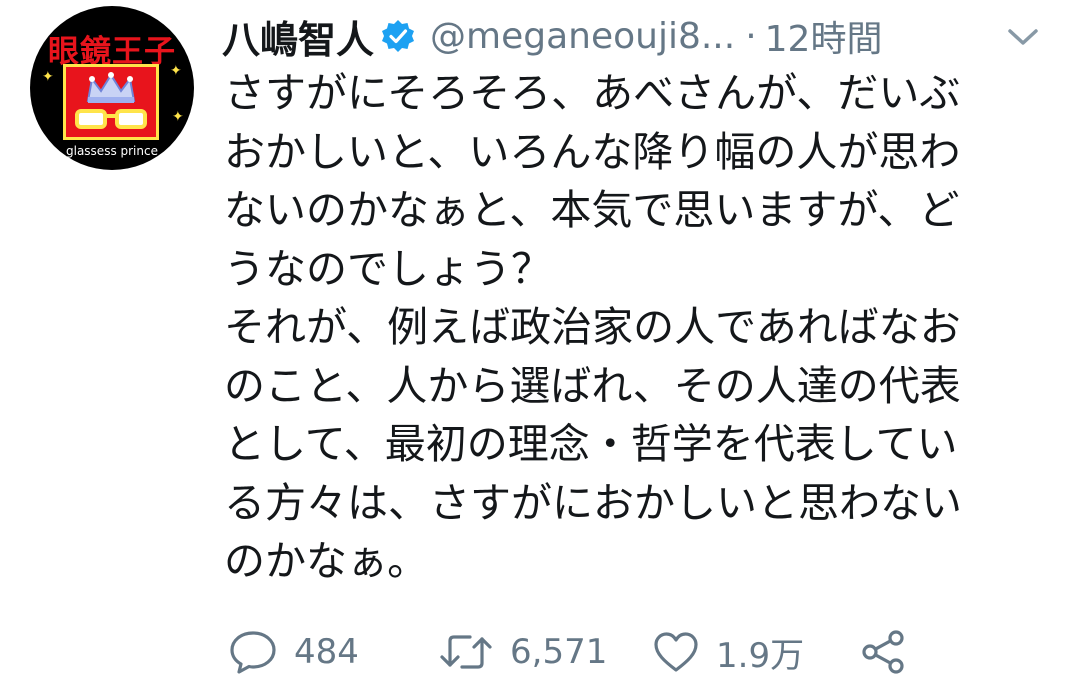  I want to click on tweet-text-line: さすがにそろそろ、あべさんが、だいぶ, so click(592, 93).